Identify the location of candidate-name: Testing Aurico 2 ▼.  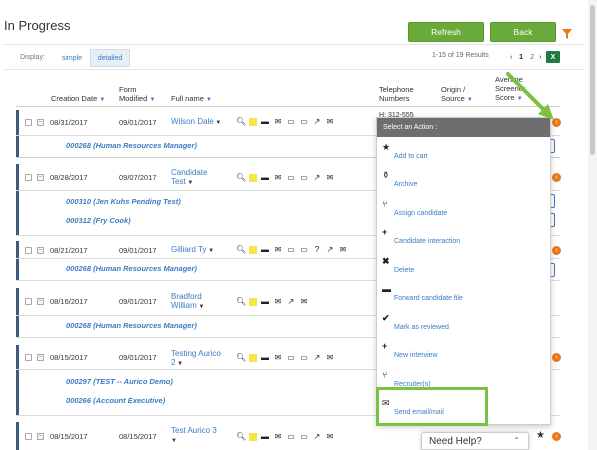
(196, 359).